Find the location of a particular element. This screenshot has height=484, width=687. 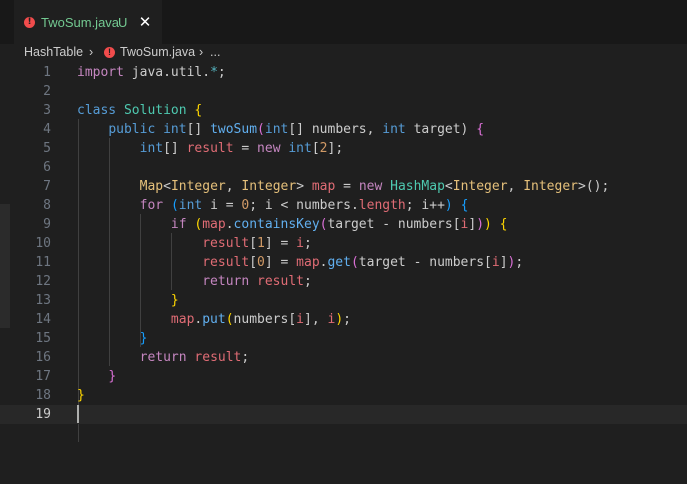

code-line: 5 int[] result = new int[2]; is located at coordinates (343, 148).